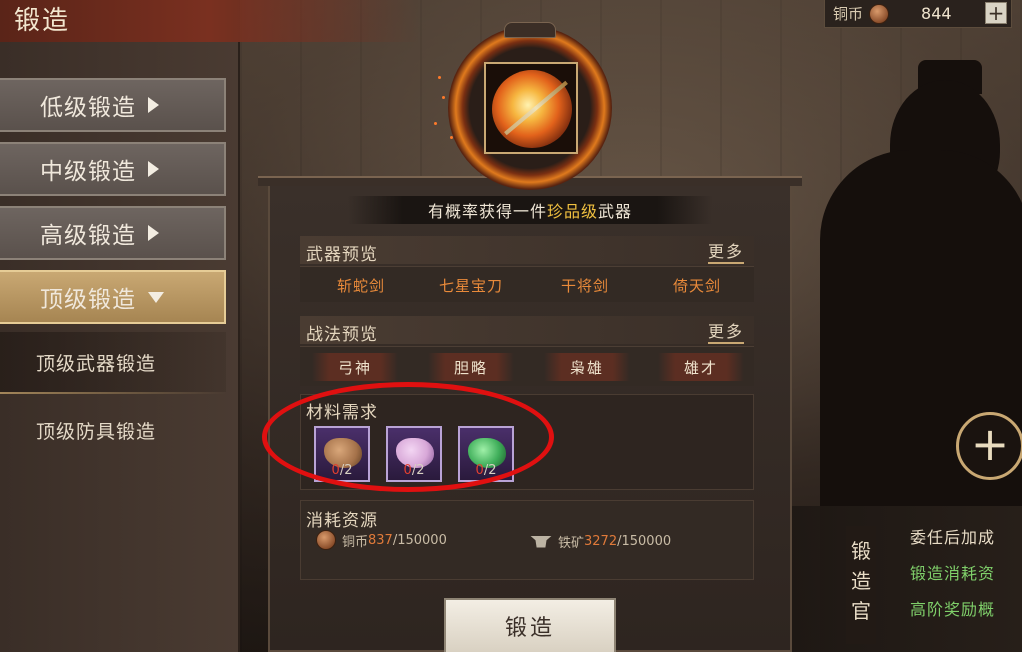 This screenshot has height=652, width=1022. What do you see at coordinates (918, 14) in the screenshot?
I see `currency-display: 铜币 844 +` at bounding box center [918, 14].